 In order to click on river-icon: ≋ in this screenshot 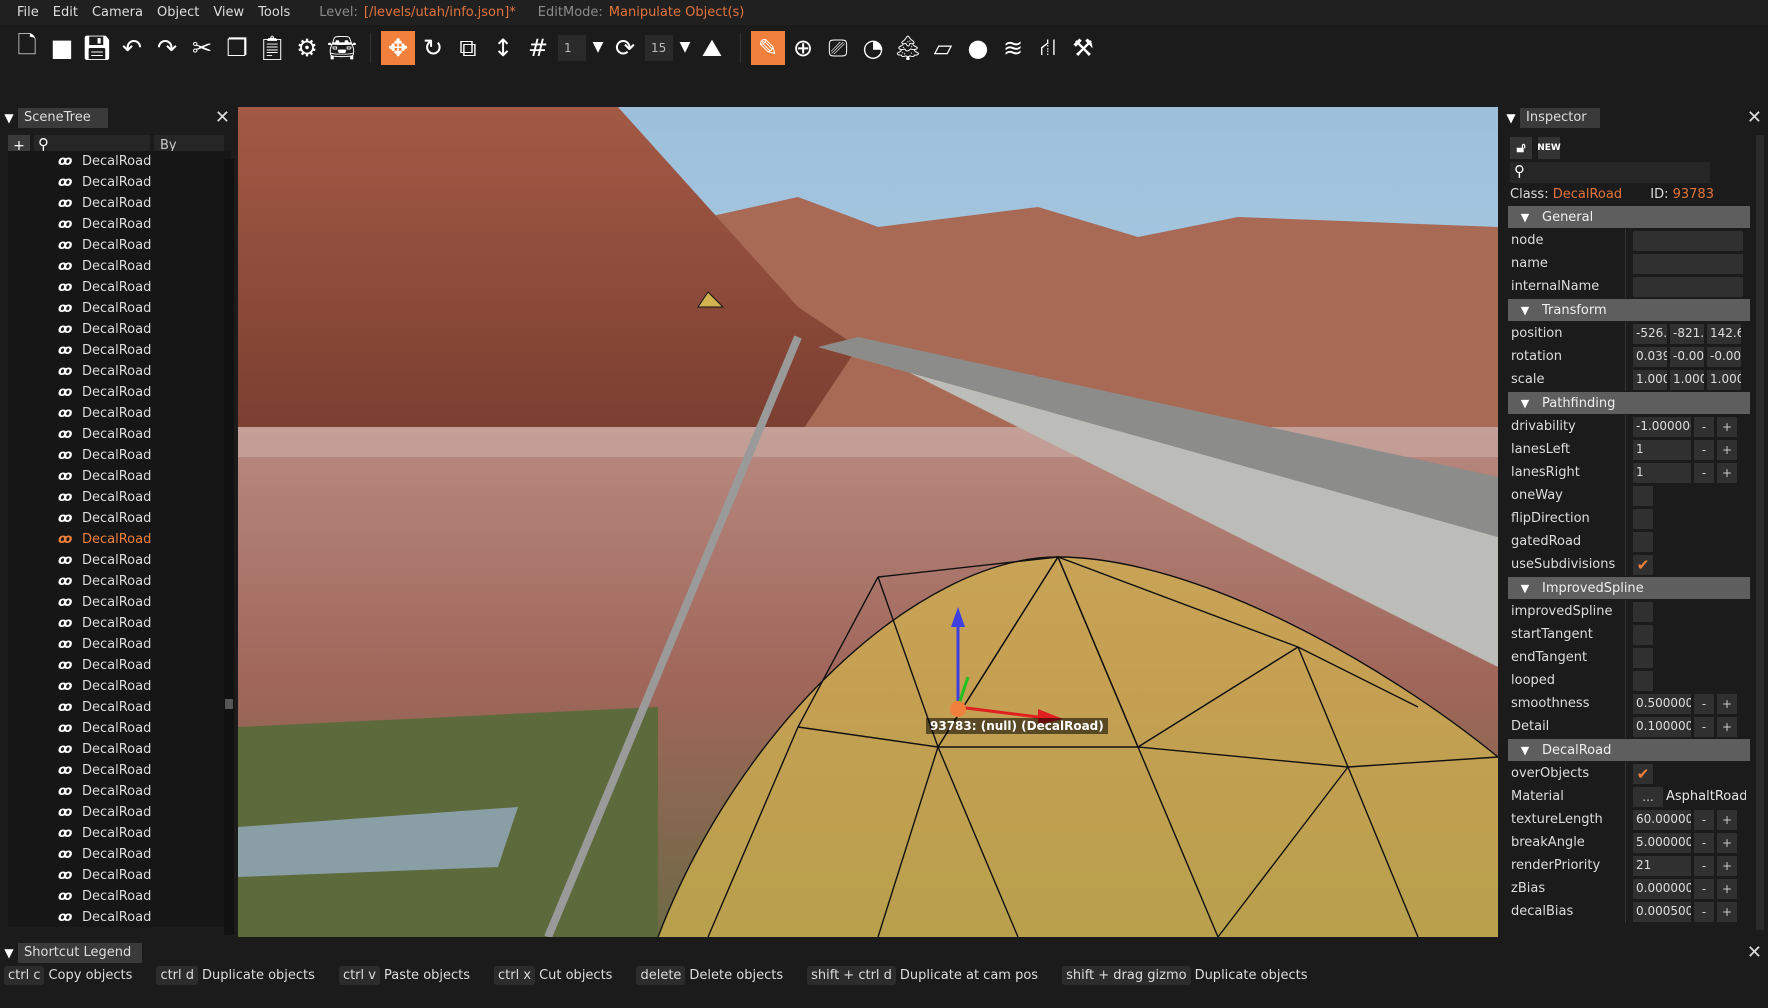, I will do `click(1013, 48)`.